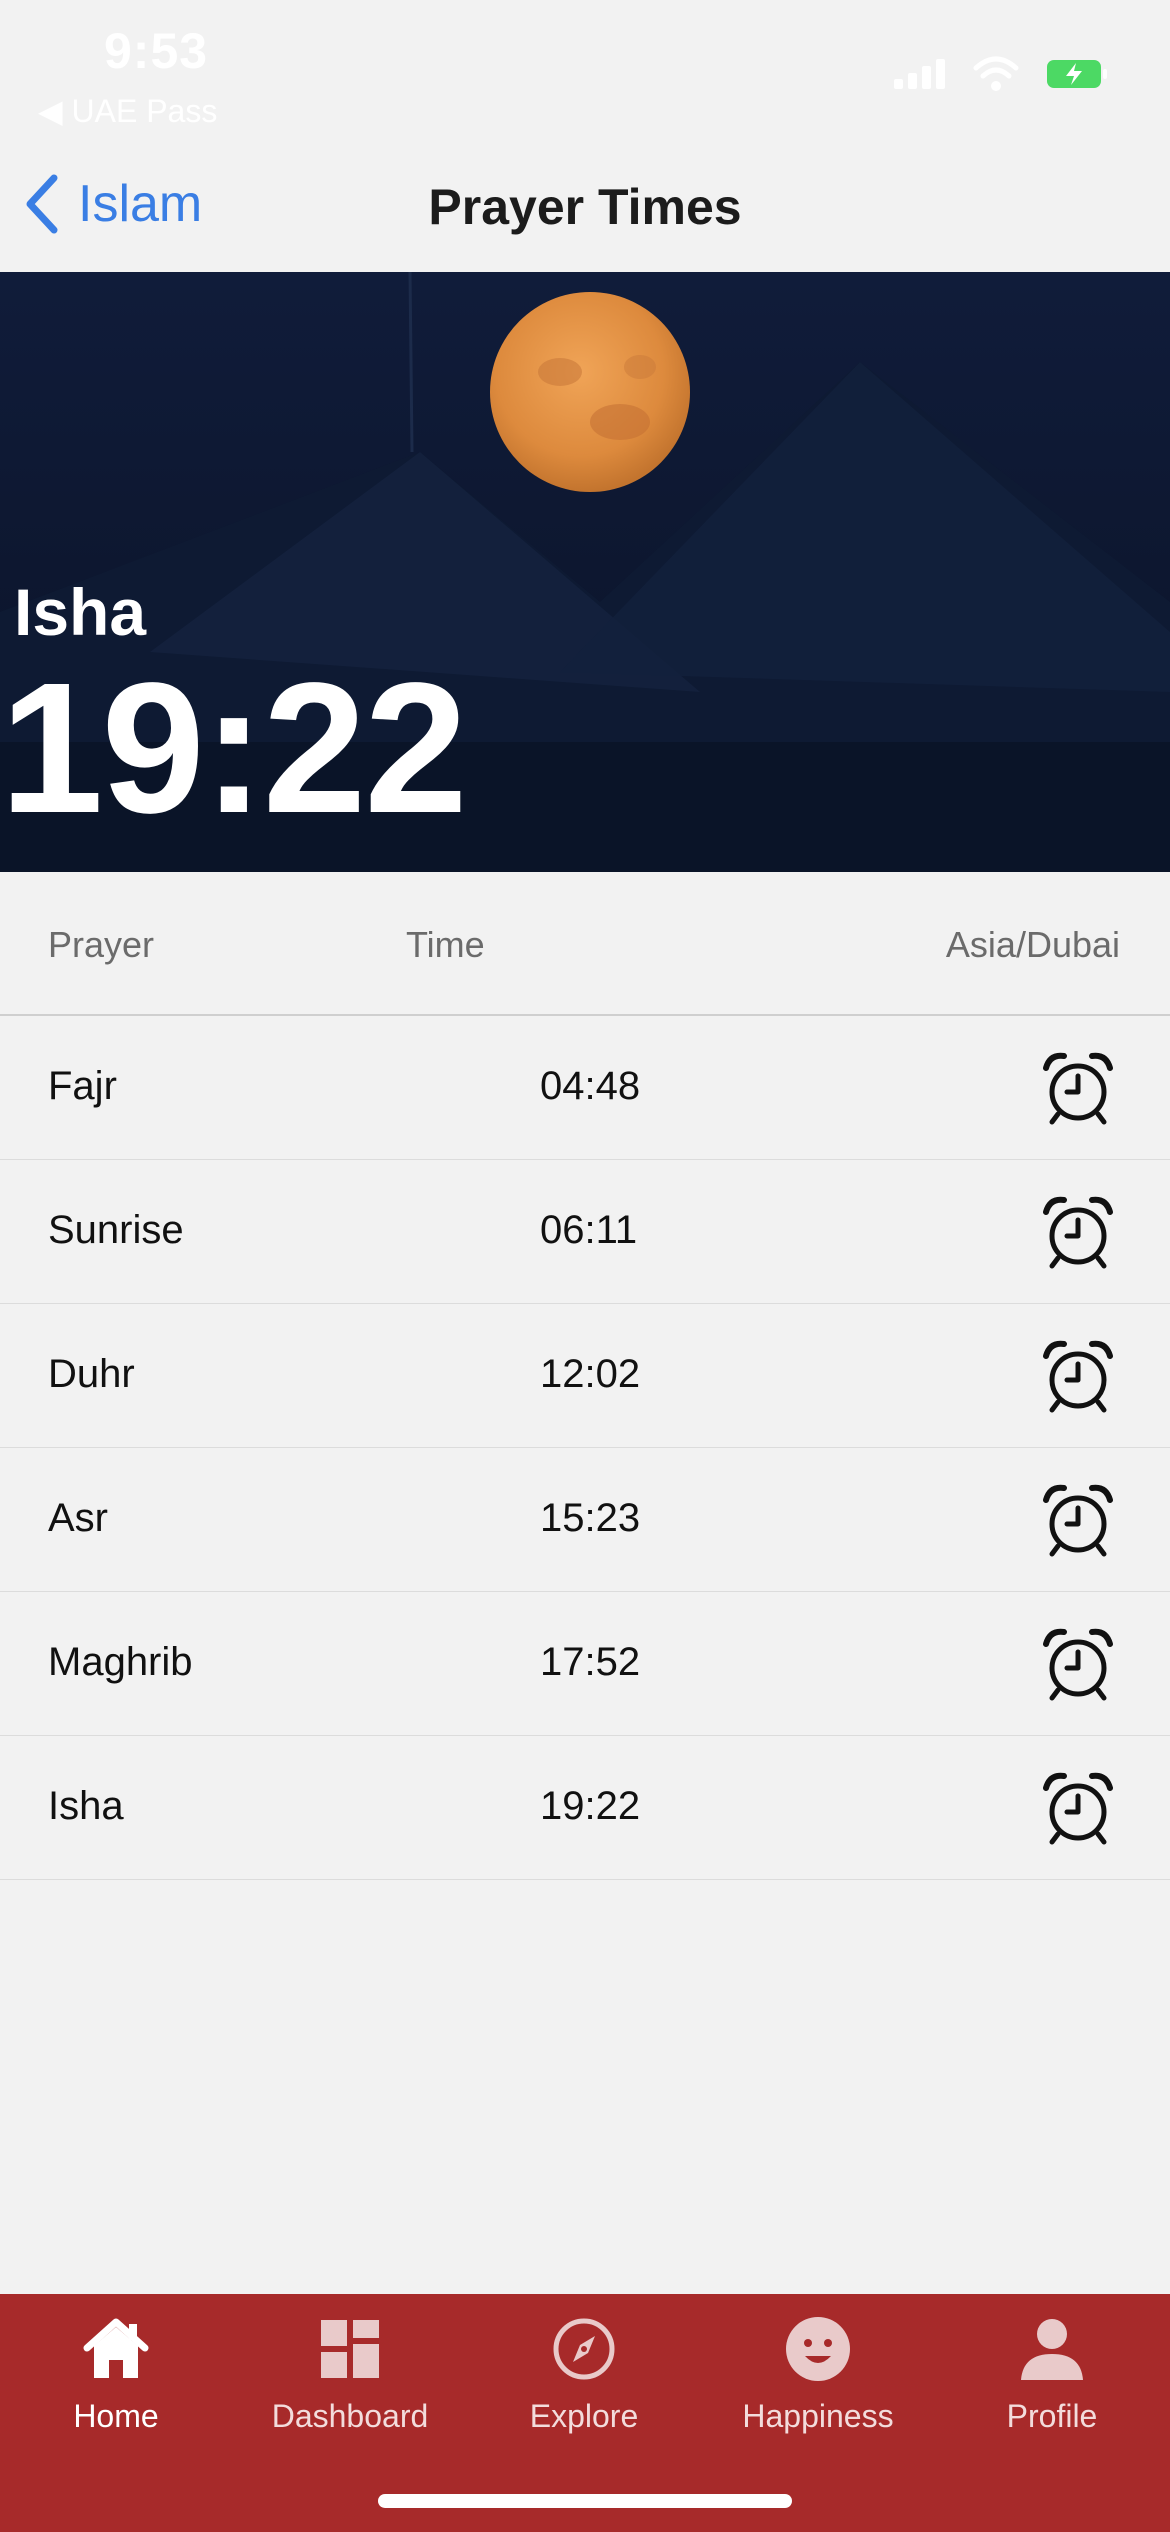  What do you see at coordinates (590, 1086) in the screenshot?
I see `prayer-time: 04:48` at bounding box center [590, 1086].